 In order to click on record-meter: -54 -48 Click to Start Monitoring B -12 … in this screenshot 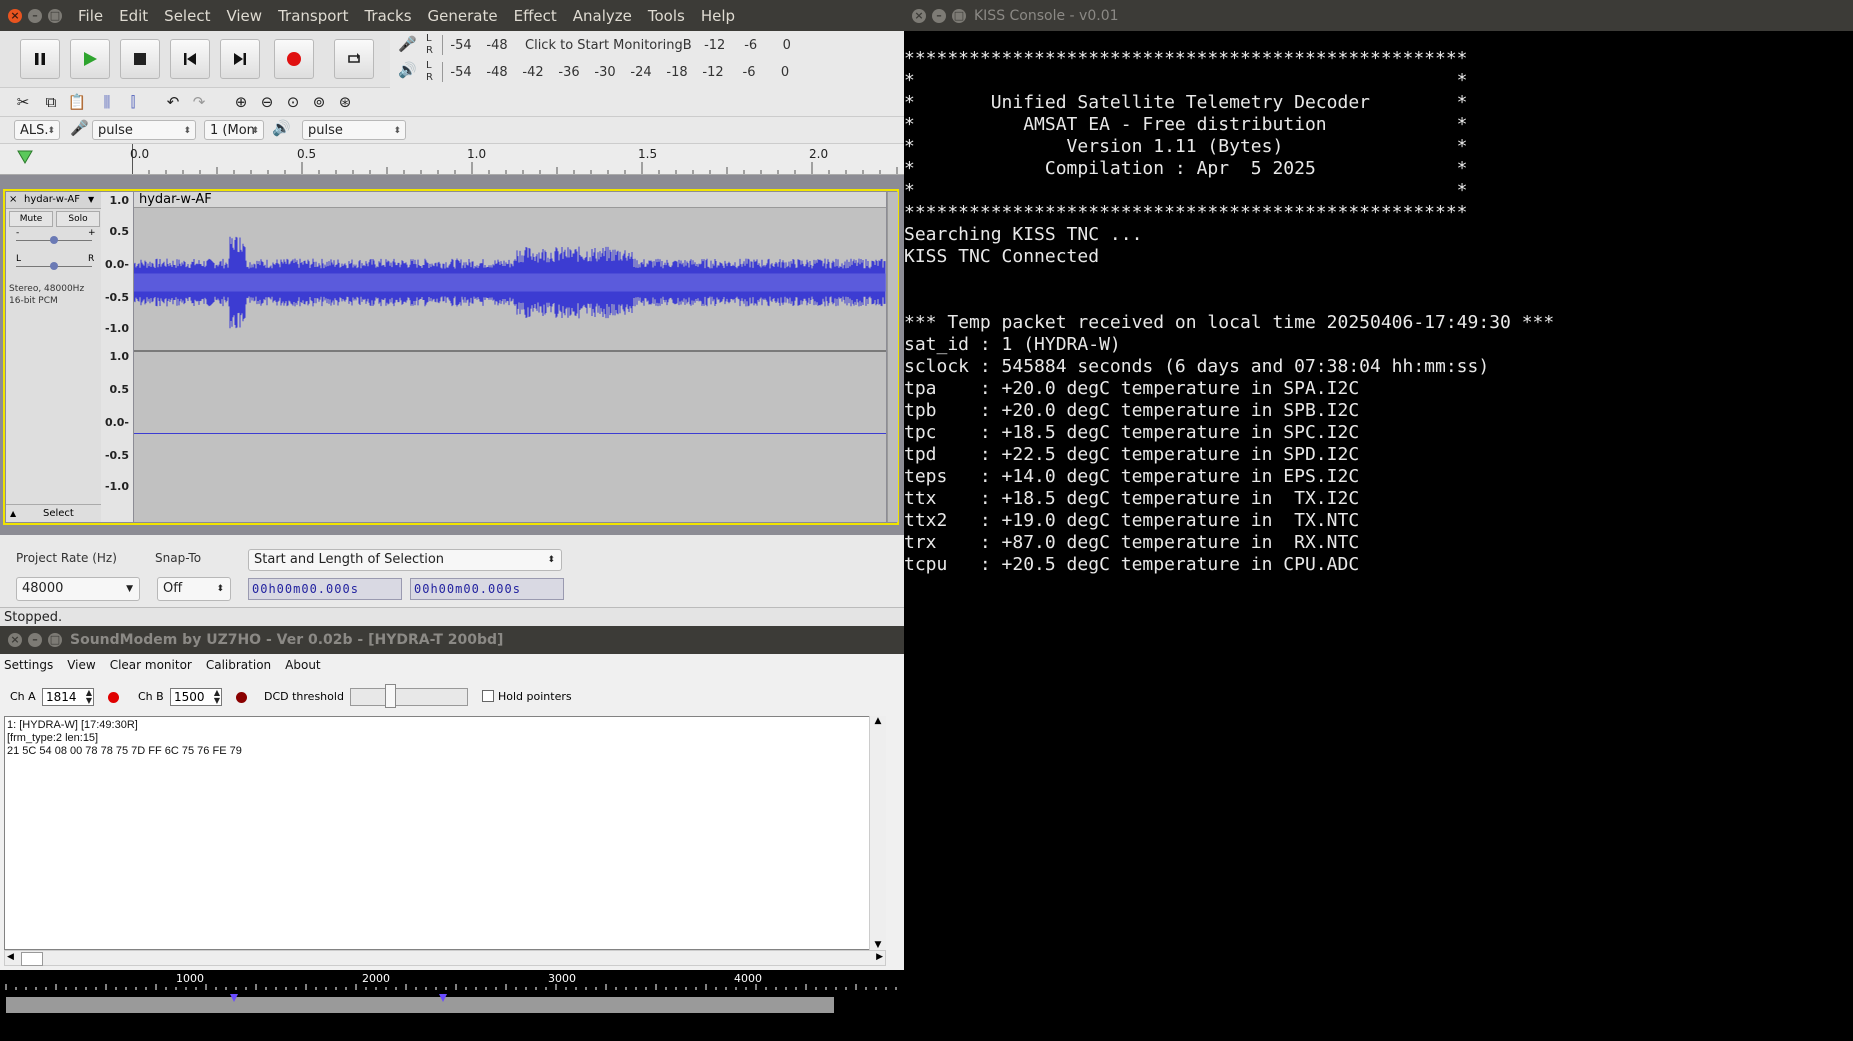, I will do `click(667, 45)`.